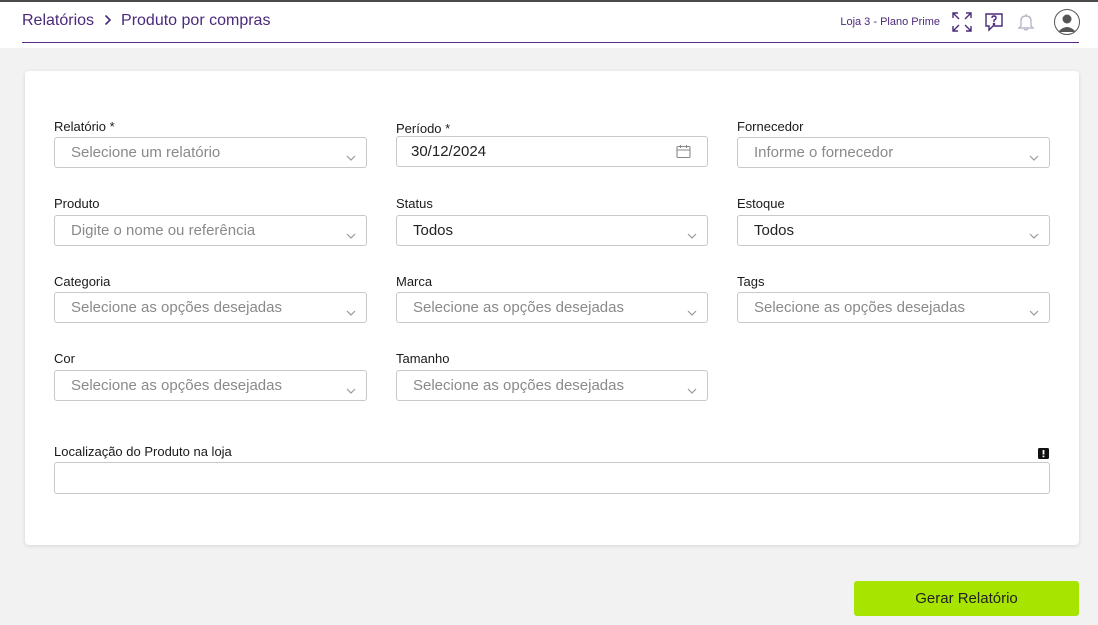 Image resolution: width=1098 pixels, height=625 pixels. Describe the element at coordinates (774, 230) in the screenshot. I see `estoque-value: Todos` at that location.